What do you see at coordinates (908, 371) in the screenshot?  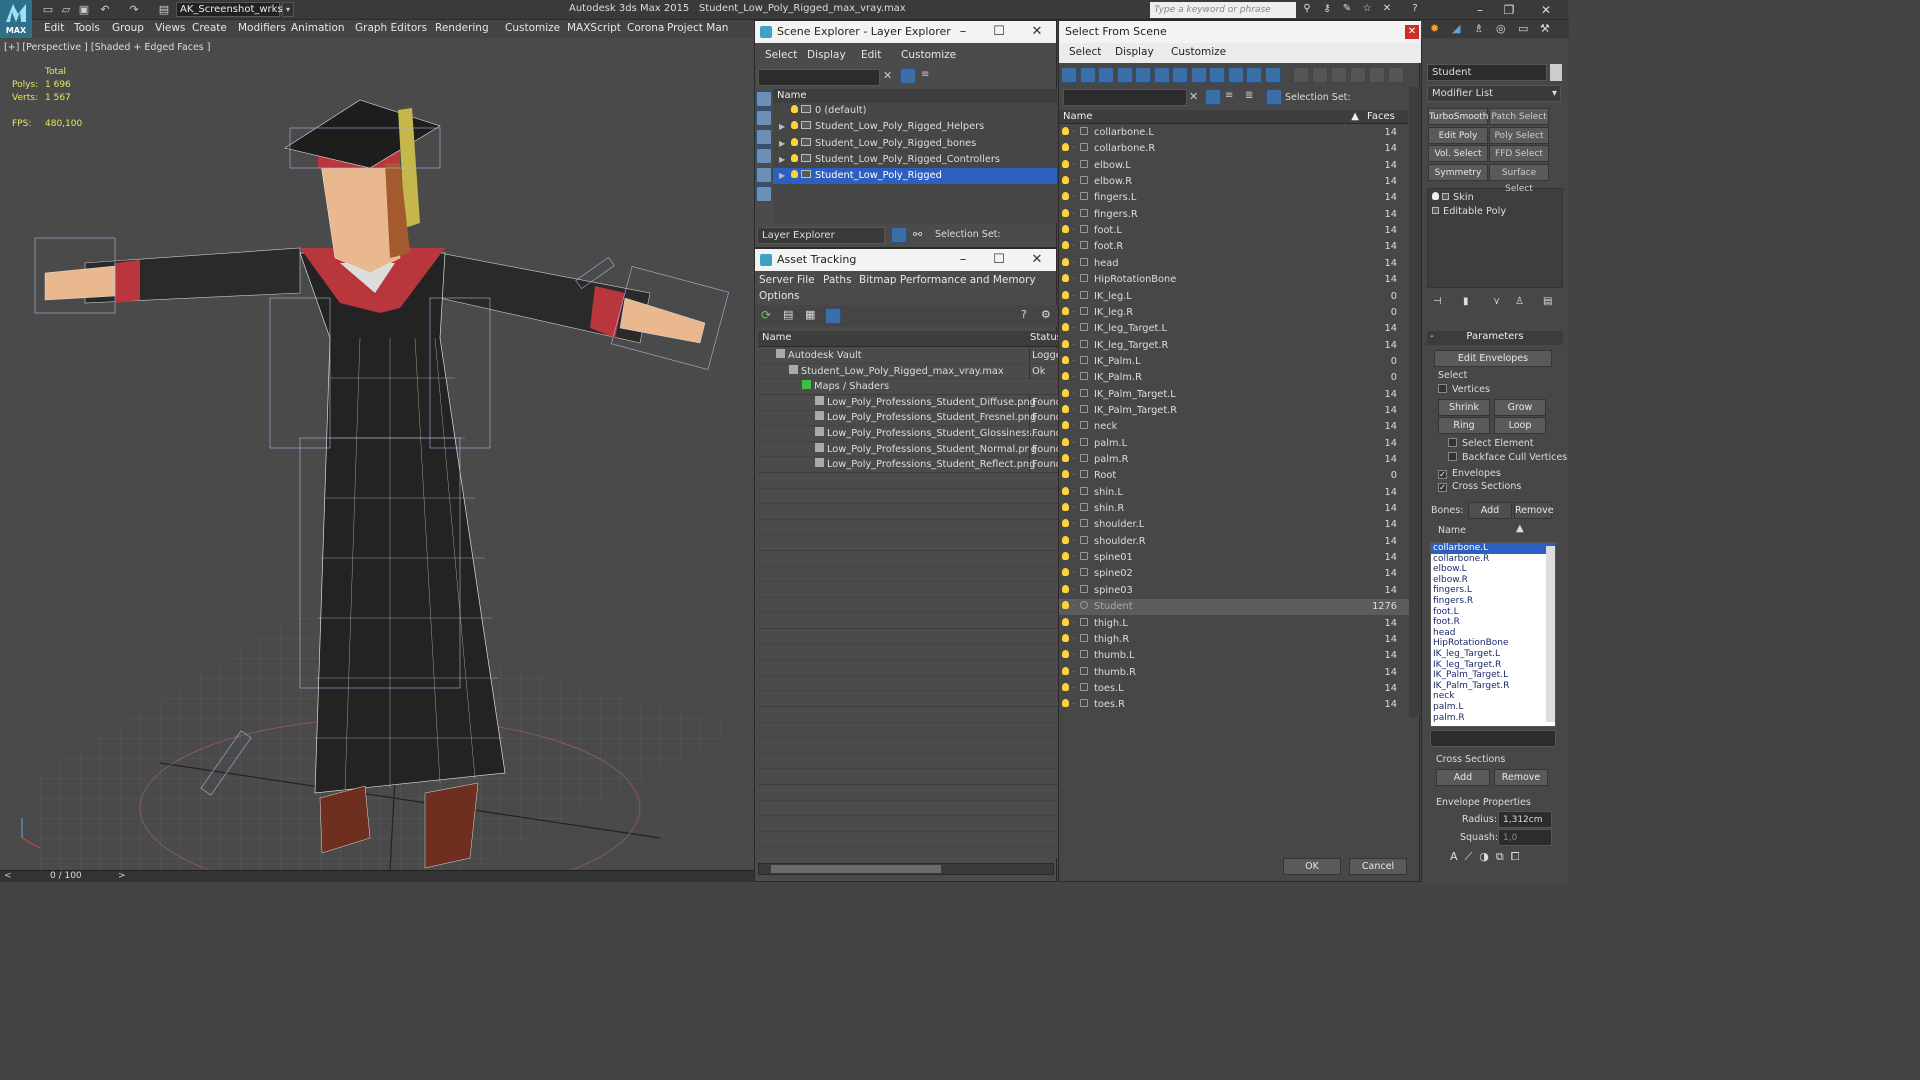 I see `asset-row: Student_Low_Poly_Rigged_max_vray.max Ok` at bounding box center [908, 371].